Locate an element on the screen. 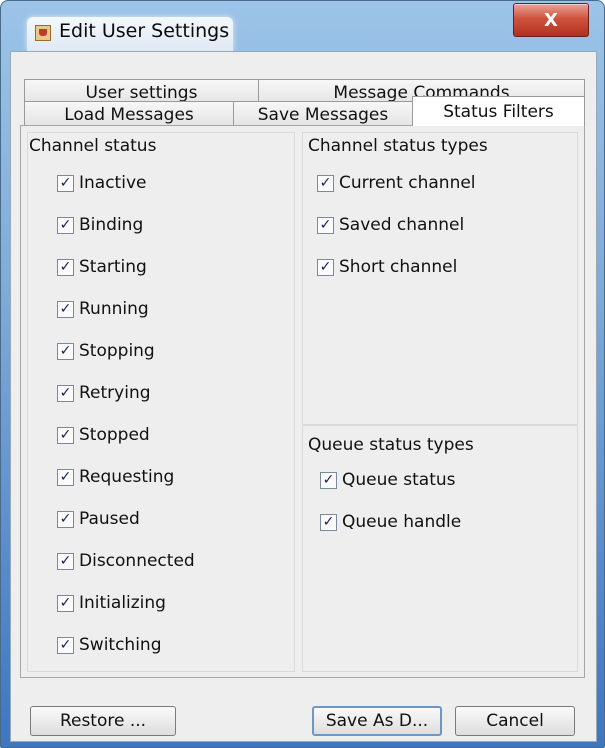 This screenshot has height=748, width=605. checkbox-requesting: ✓ Requesting is located at coordinates (115, 477).